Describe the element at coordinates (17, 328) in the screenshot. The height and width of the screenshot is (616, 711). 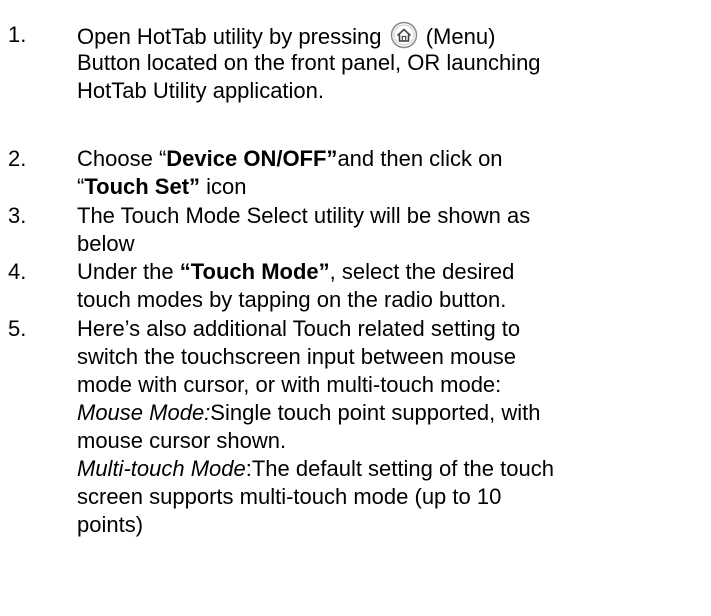
I see `step-number: 5.` at that location.